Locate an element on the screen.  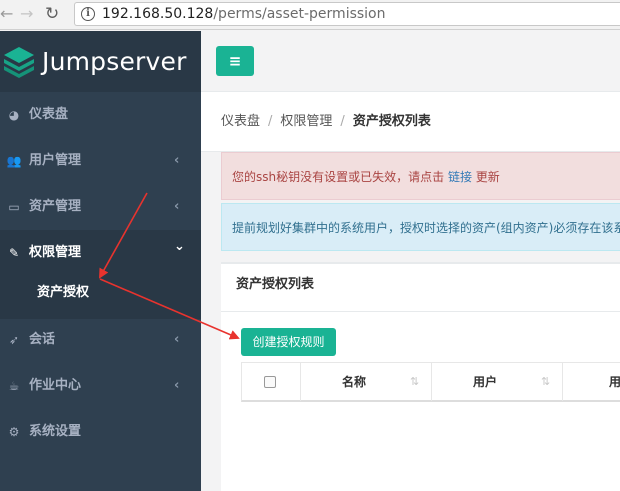
sidebar-item-label: 权限管理 is located at coordinates (55, 252).